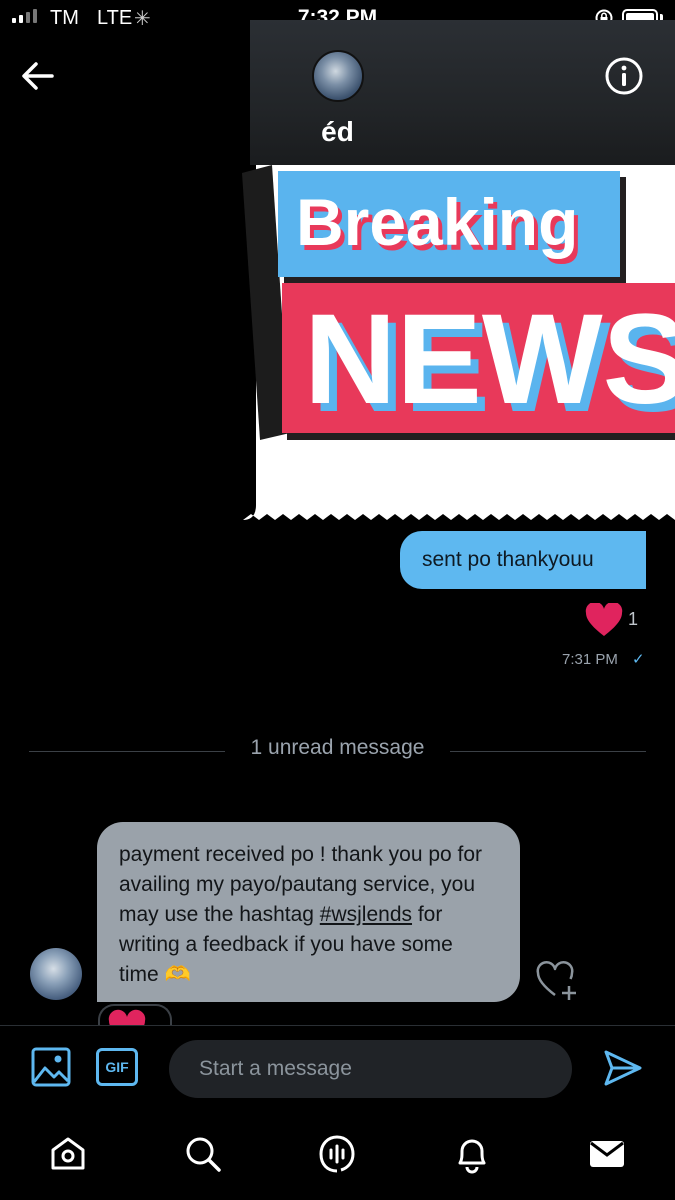  I want to click on contact-name: éd, so click(337, 132).